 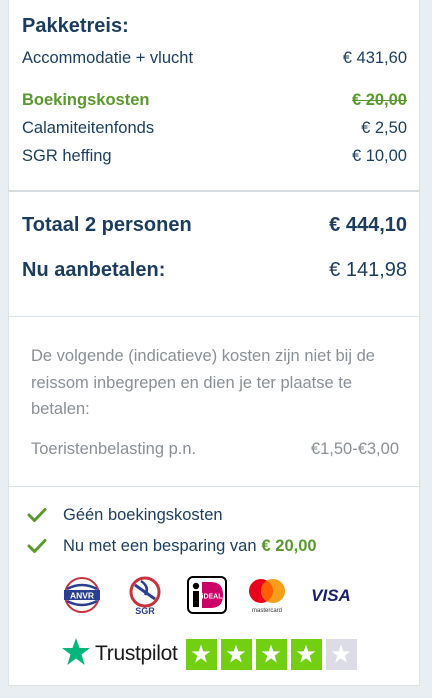 What do you see at coordinates (67, 155) in the screenshot?
I see `price-row-label: SGR heffing` at bounding box center [67, 155].